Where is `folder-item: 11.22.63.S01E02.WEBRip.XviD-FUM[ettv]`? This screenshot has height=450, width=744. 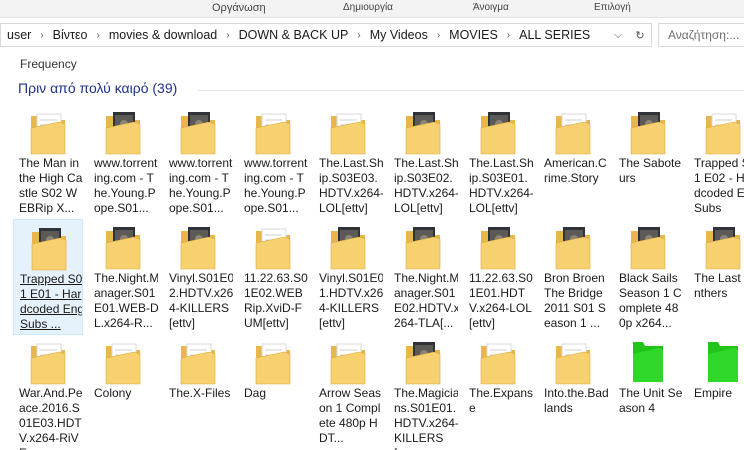
folder-item: 11.22.63.S01E02.WEBRip.XviD-FUM[ettv] is located at coordinates (273, 277).